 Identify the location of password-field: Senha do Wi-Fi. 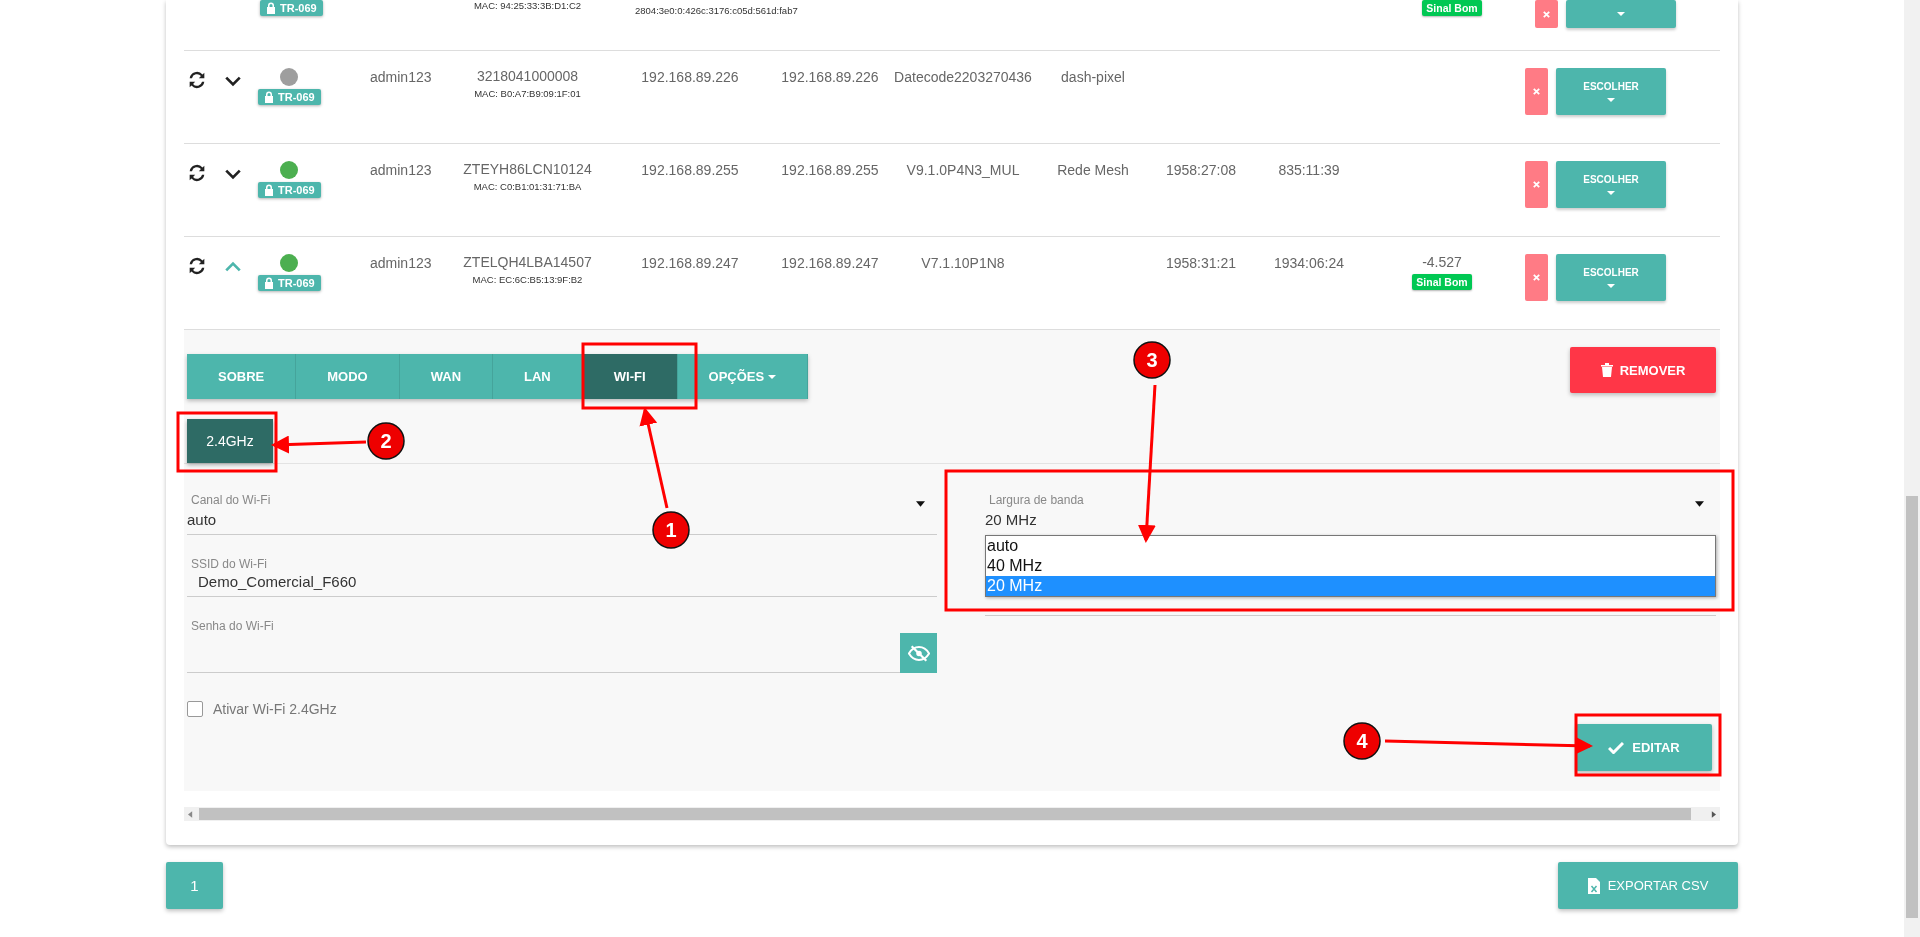
(562, 635).